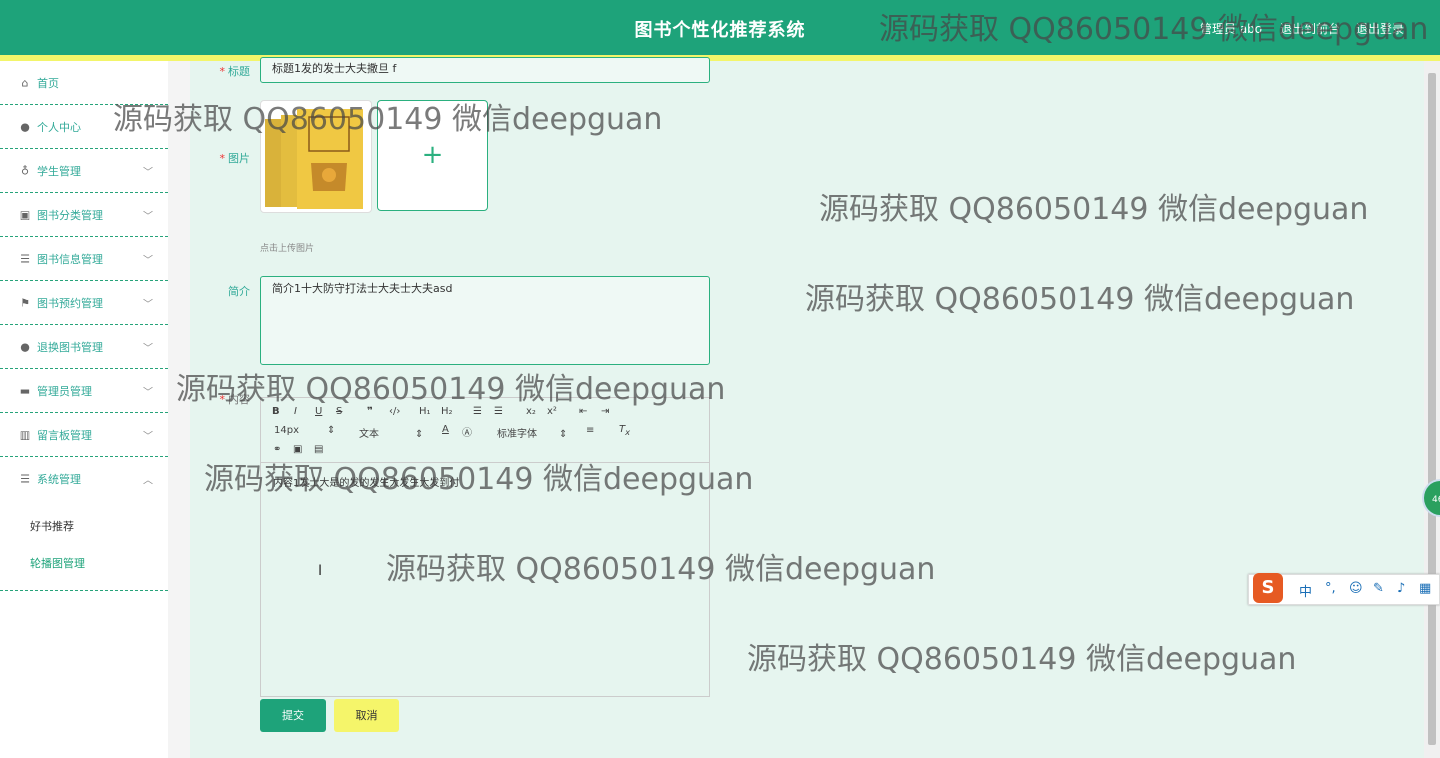 The image size is (1440, 758). Describe the element at coordinates (1401, 588) in the screenshot. I see `microphone-icon: ♪` at that location.